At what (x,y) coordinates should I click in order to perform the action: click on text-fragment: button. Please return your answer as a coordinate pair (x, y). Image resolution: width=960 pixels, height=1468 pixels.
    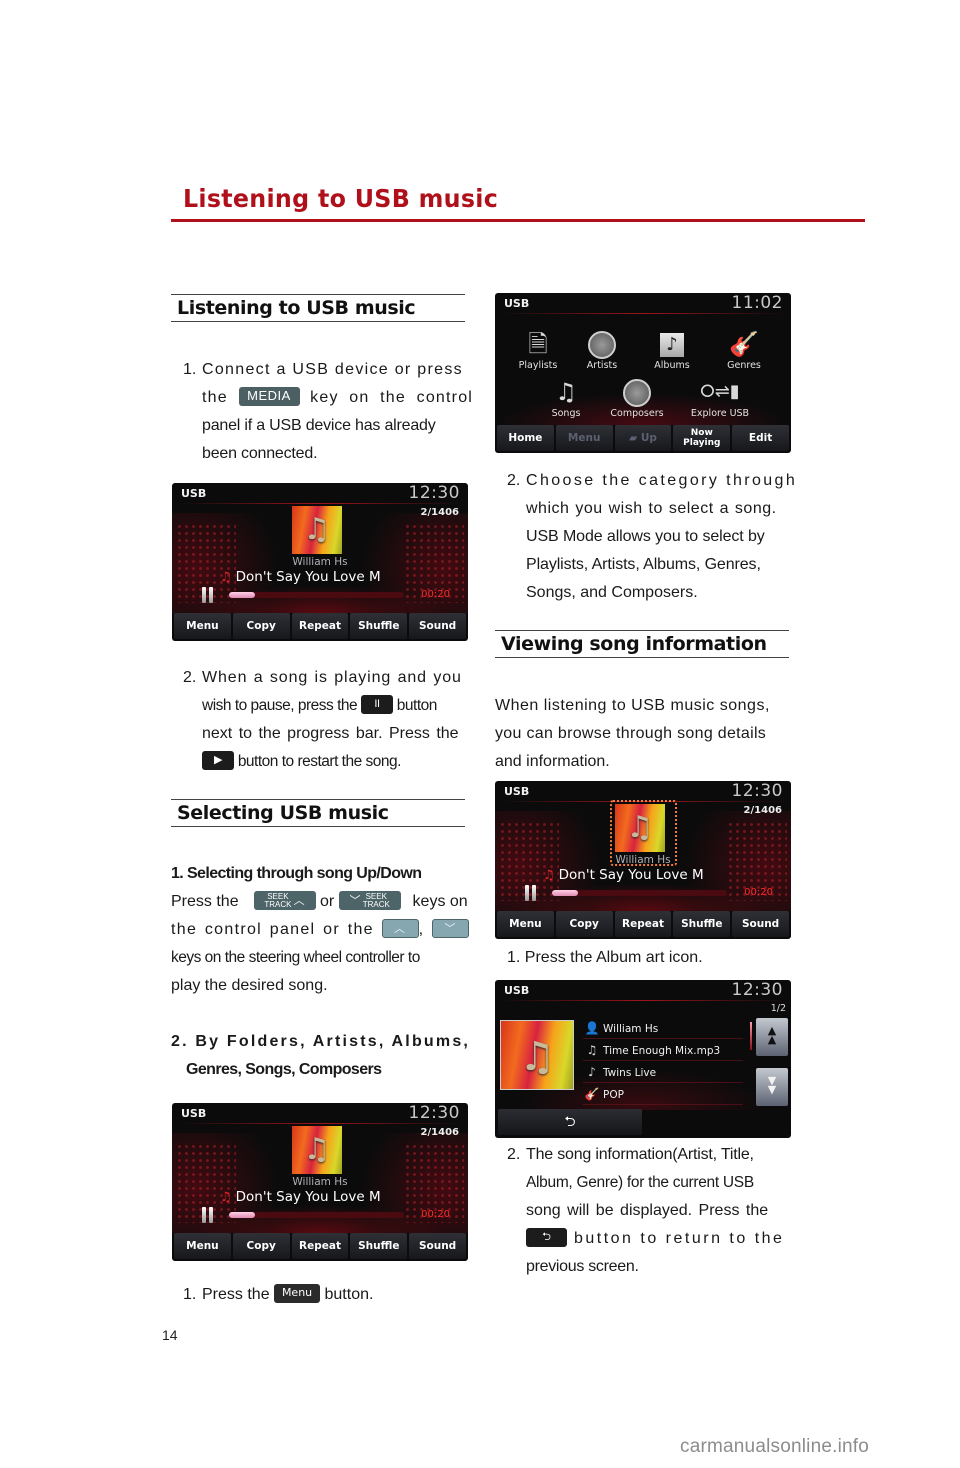
    Looking at the image, I should click on (417, 705).